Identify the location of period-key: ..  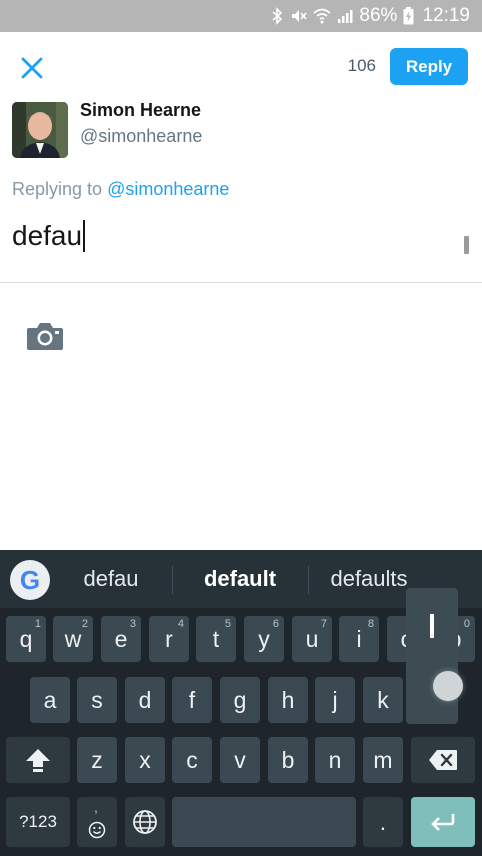
(383, 822).